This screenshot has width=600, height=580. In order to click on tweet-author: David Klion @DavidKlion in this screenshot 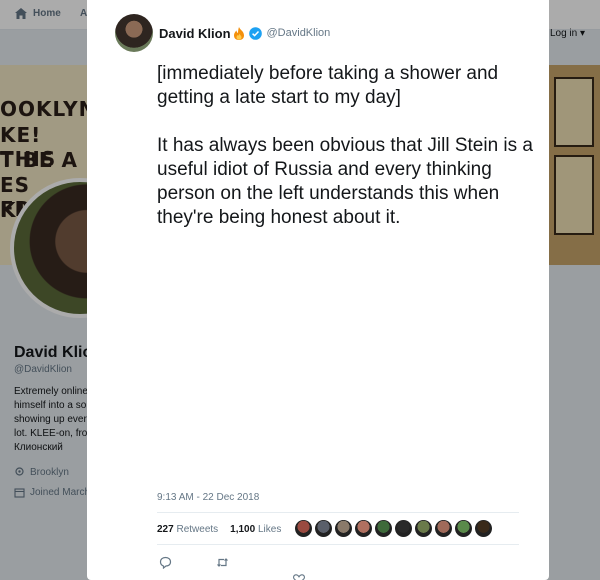, I will do `click(222, 33)`.